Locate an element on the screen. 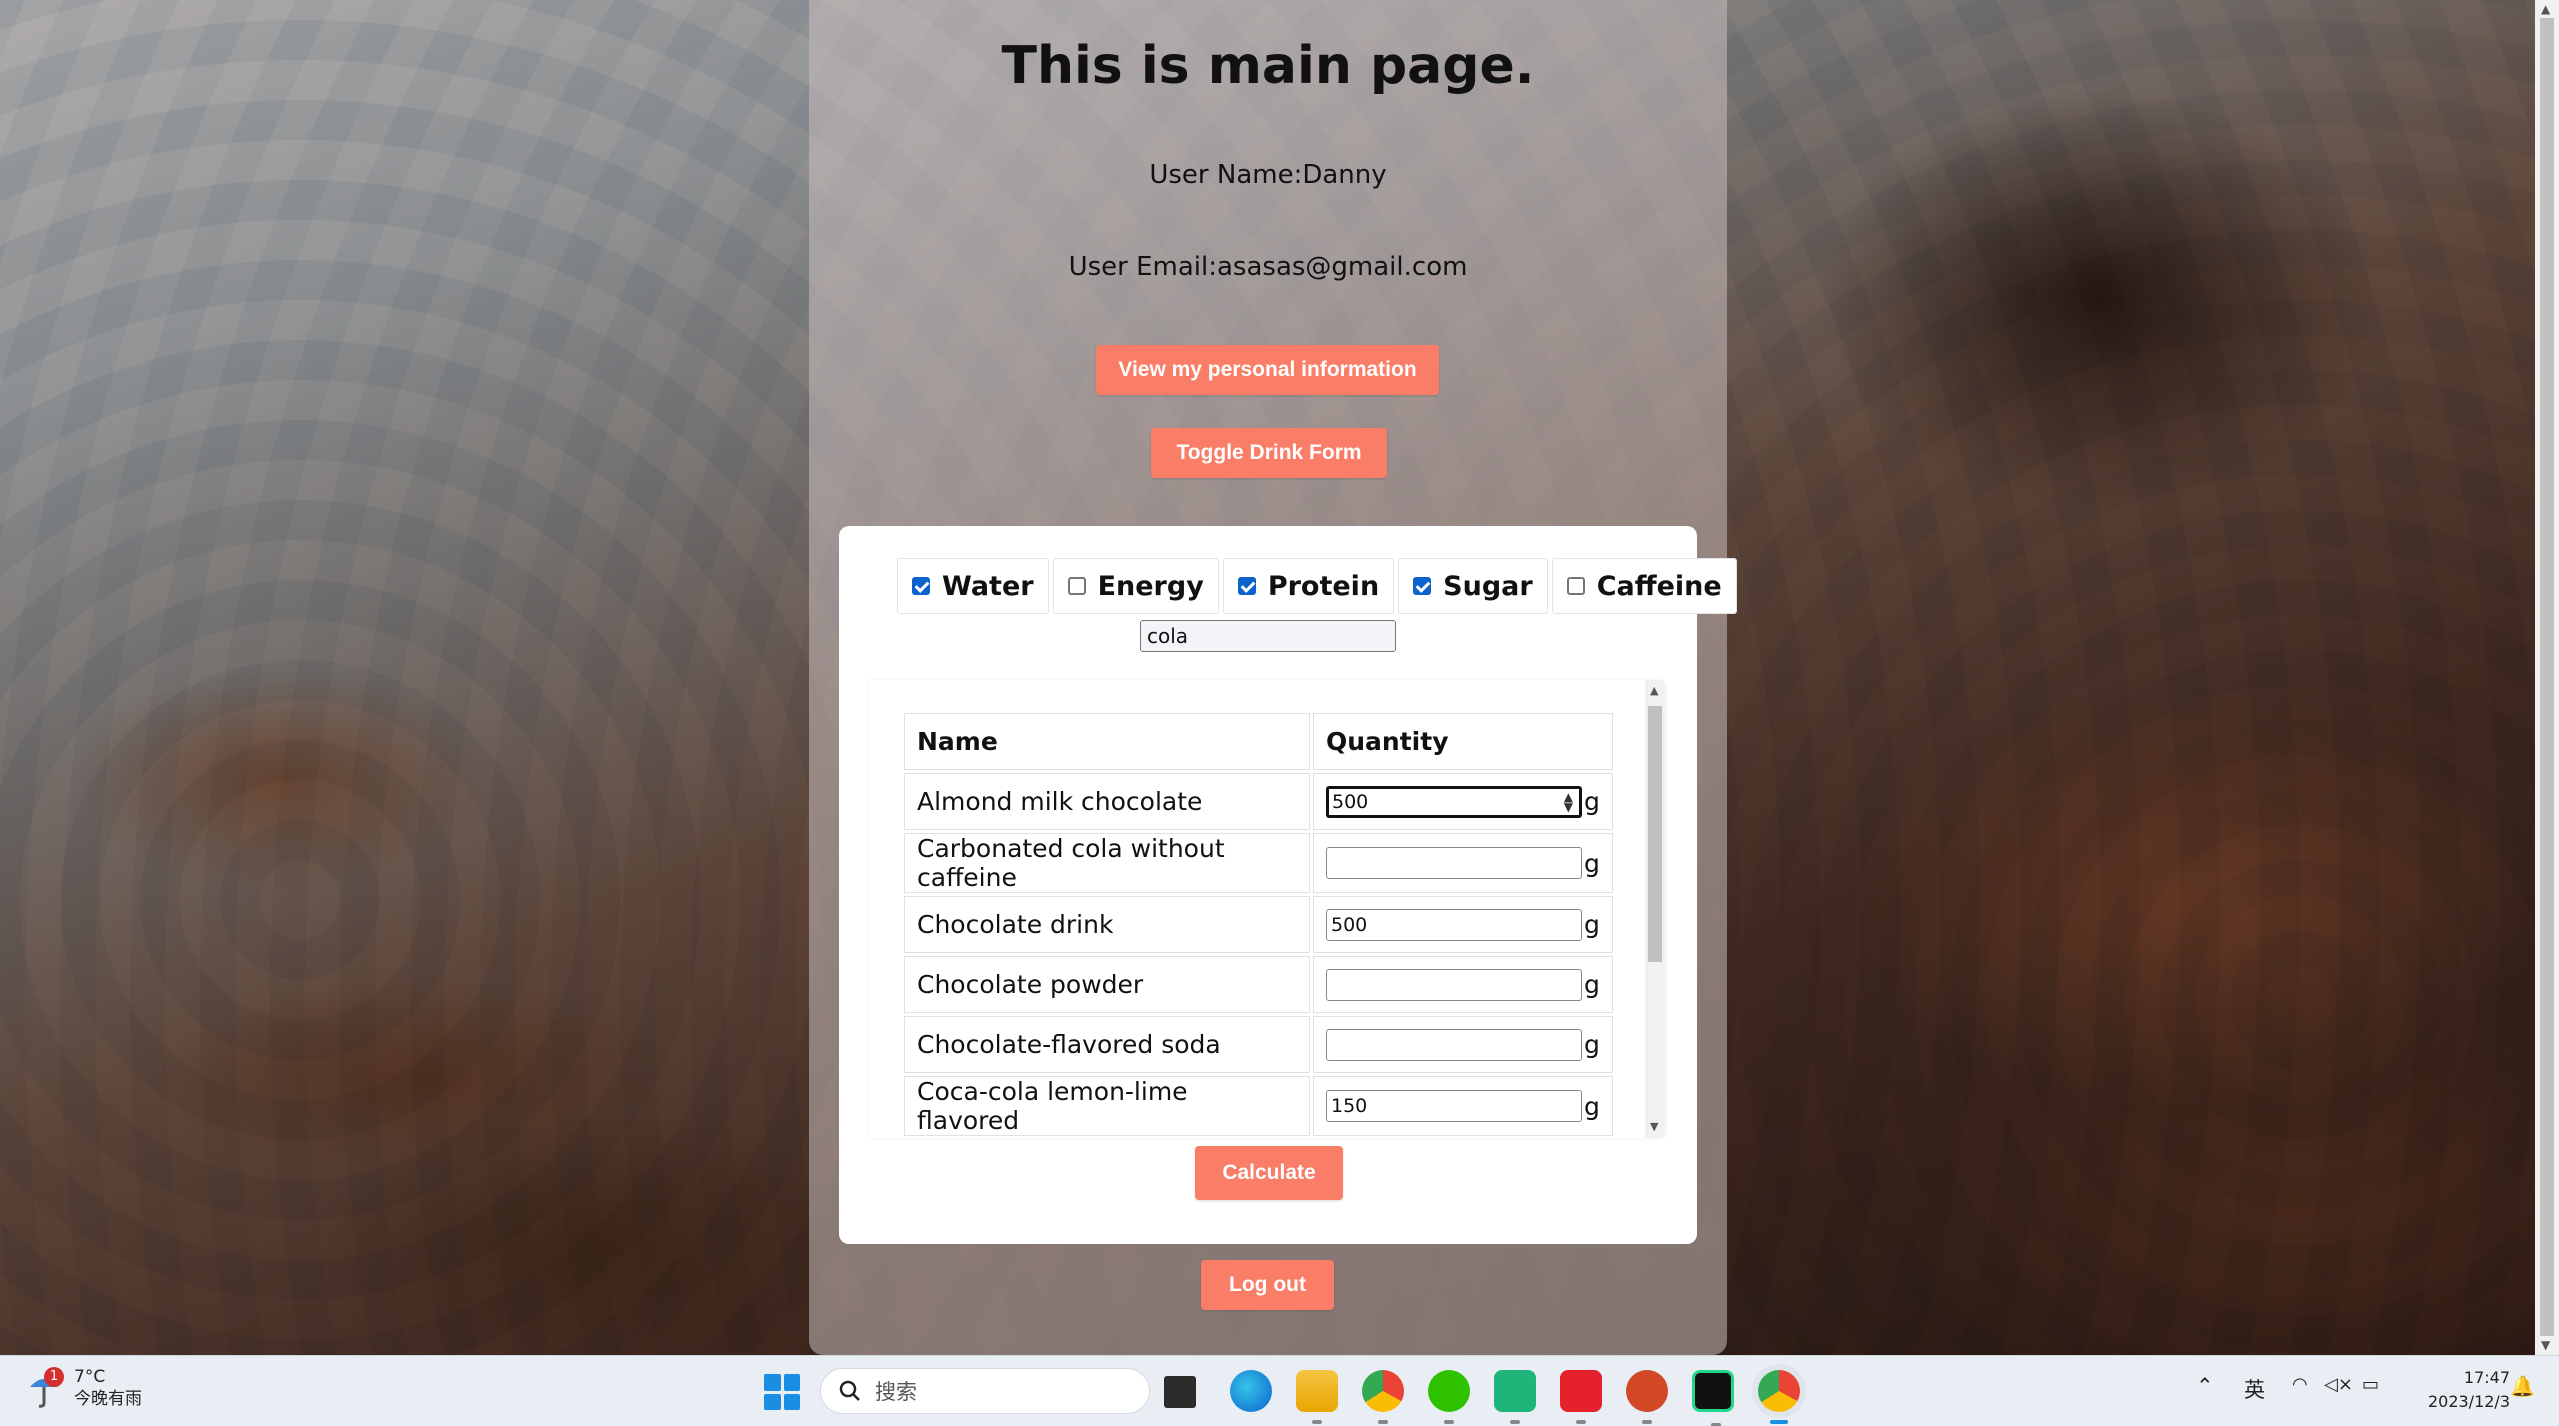  wechat-icon is located at coordinates (1449, 1397).